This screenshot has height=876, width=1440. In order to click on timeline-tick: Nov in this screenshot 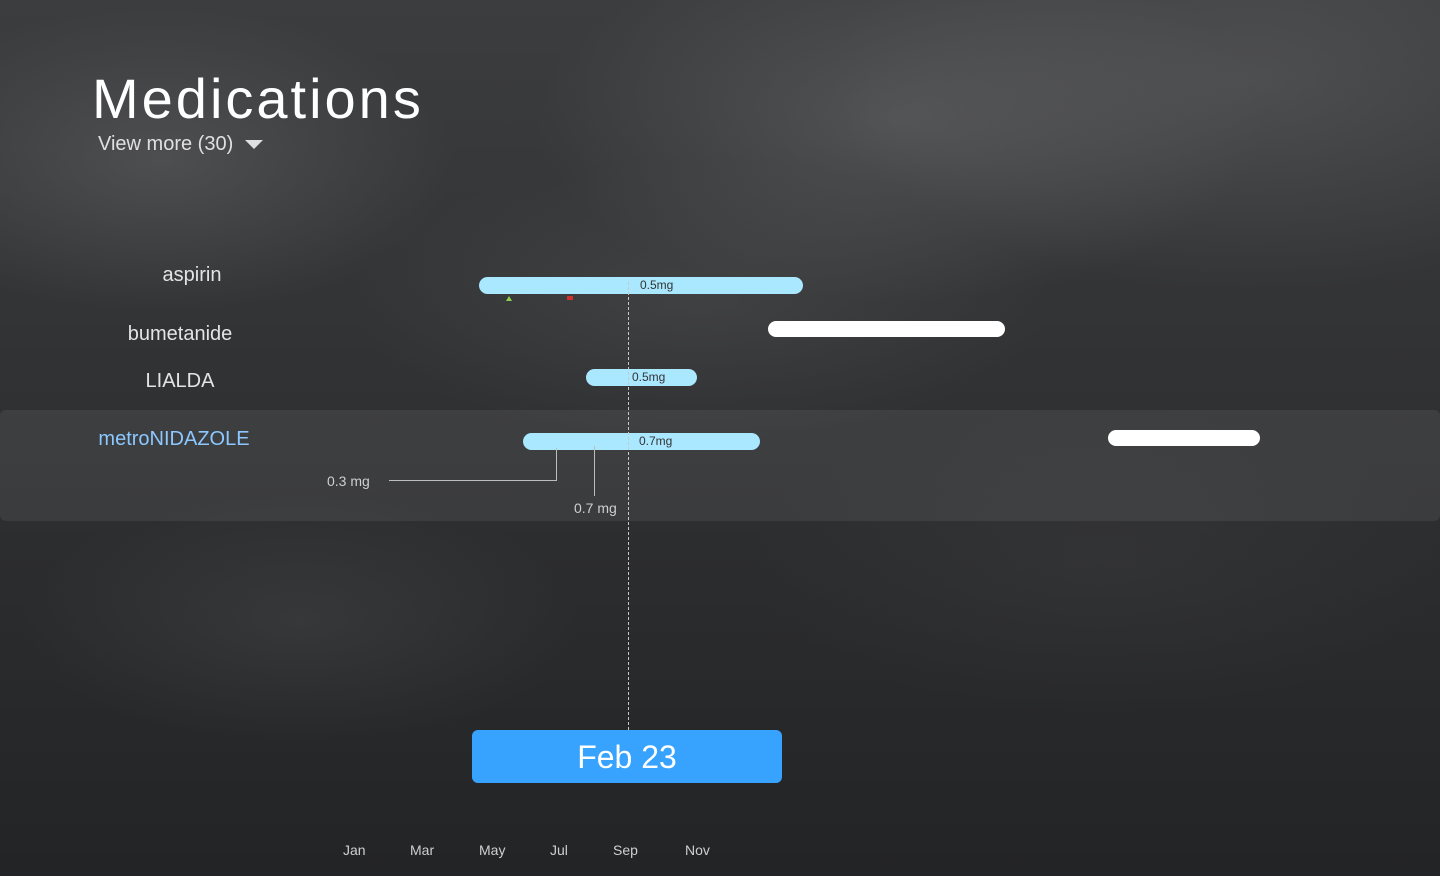, I will do `click(697, 850)`.